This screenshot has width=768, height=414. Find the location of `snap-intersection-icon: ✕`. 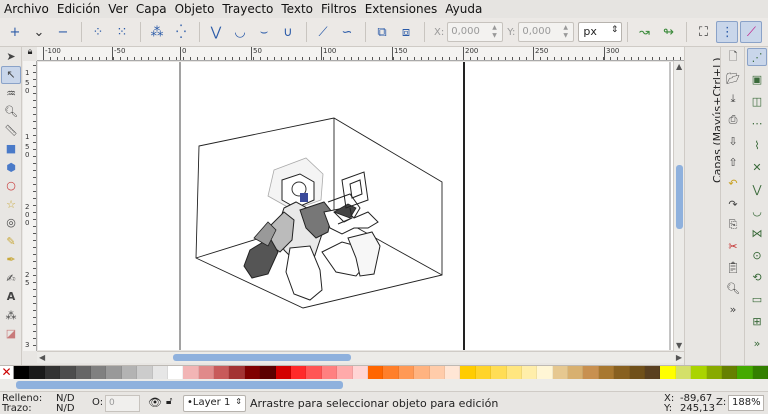

snap-intersection-icon: ✕ is located at coordinates (757, 167).